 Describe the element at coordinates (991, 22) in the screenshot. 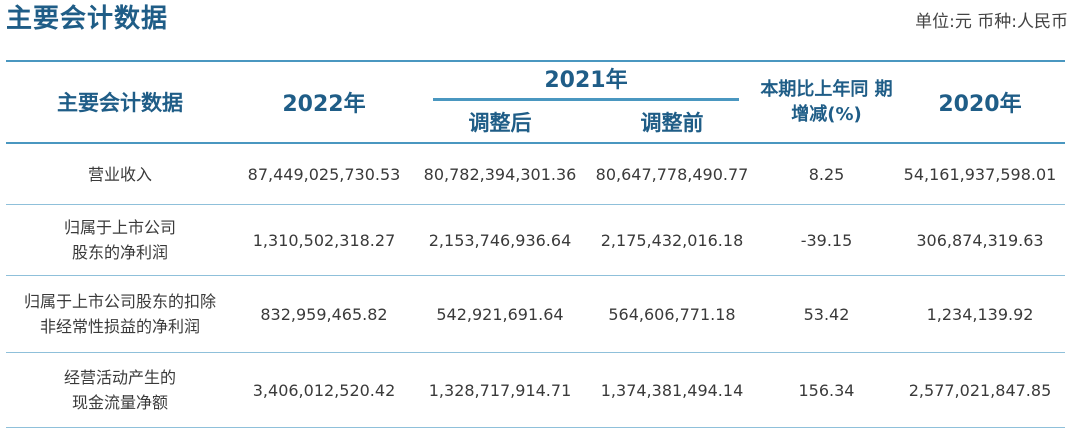

I see `currency-unit-note: 单位:元 币种:人民币` at that location.